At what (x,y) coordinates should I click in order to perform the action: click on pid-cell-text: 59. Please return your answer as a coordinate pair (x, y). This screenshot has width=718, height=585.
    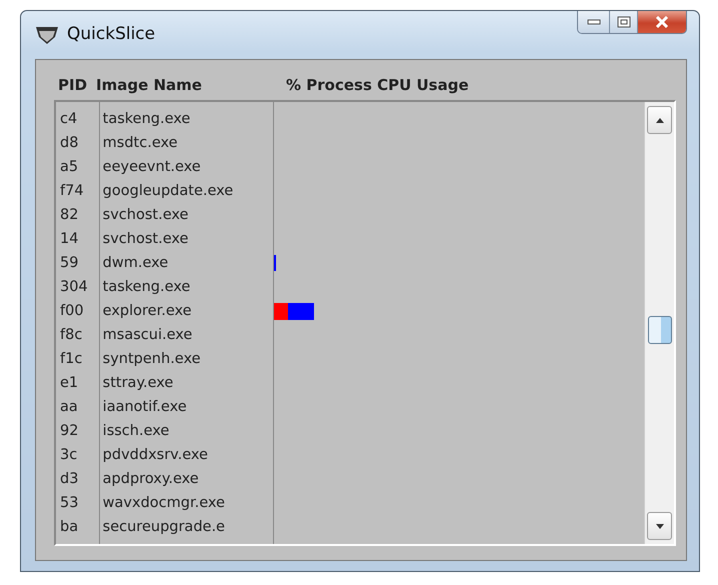
    Looking at the image, I should click on (70, 263).